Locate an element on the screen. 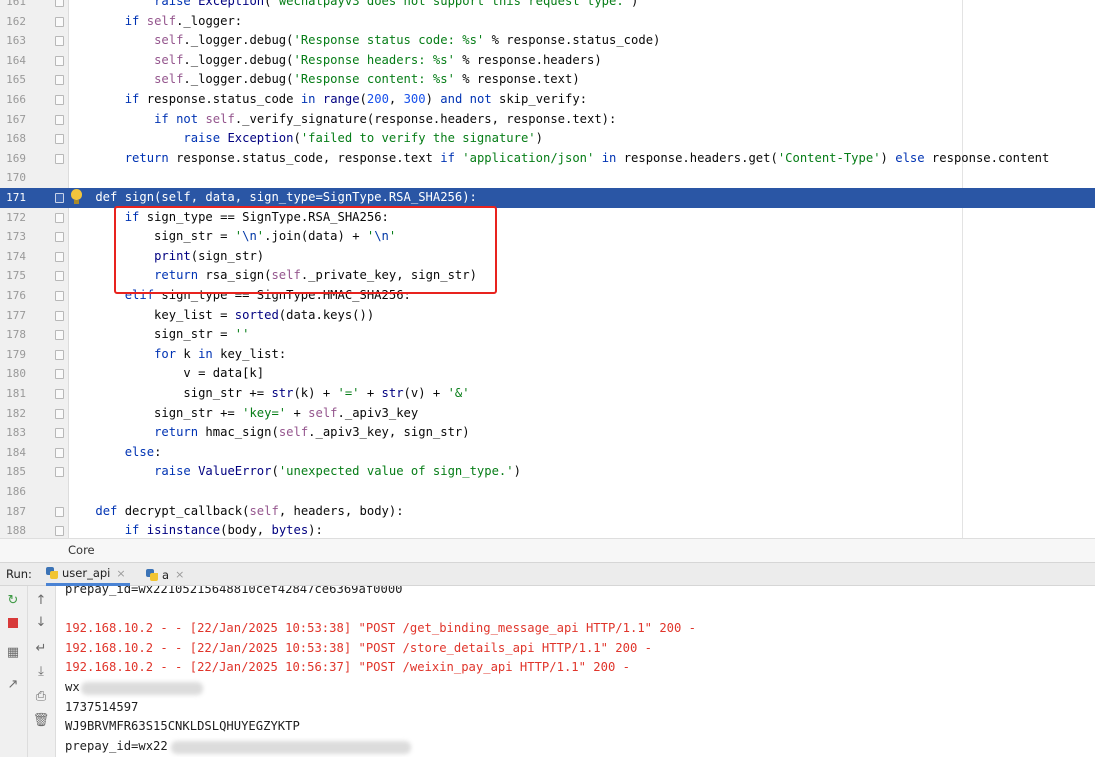  code-text: for k in key_list: is located at coordinates (220, 353).